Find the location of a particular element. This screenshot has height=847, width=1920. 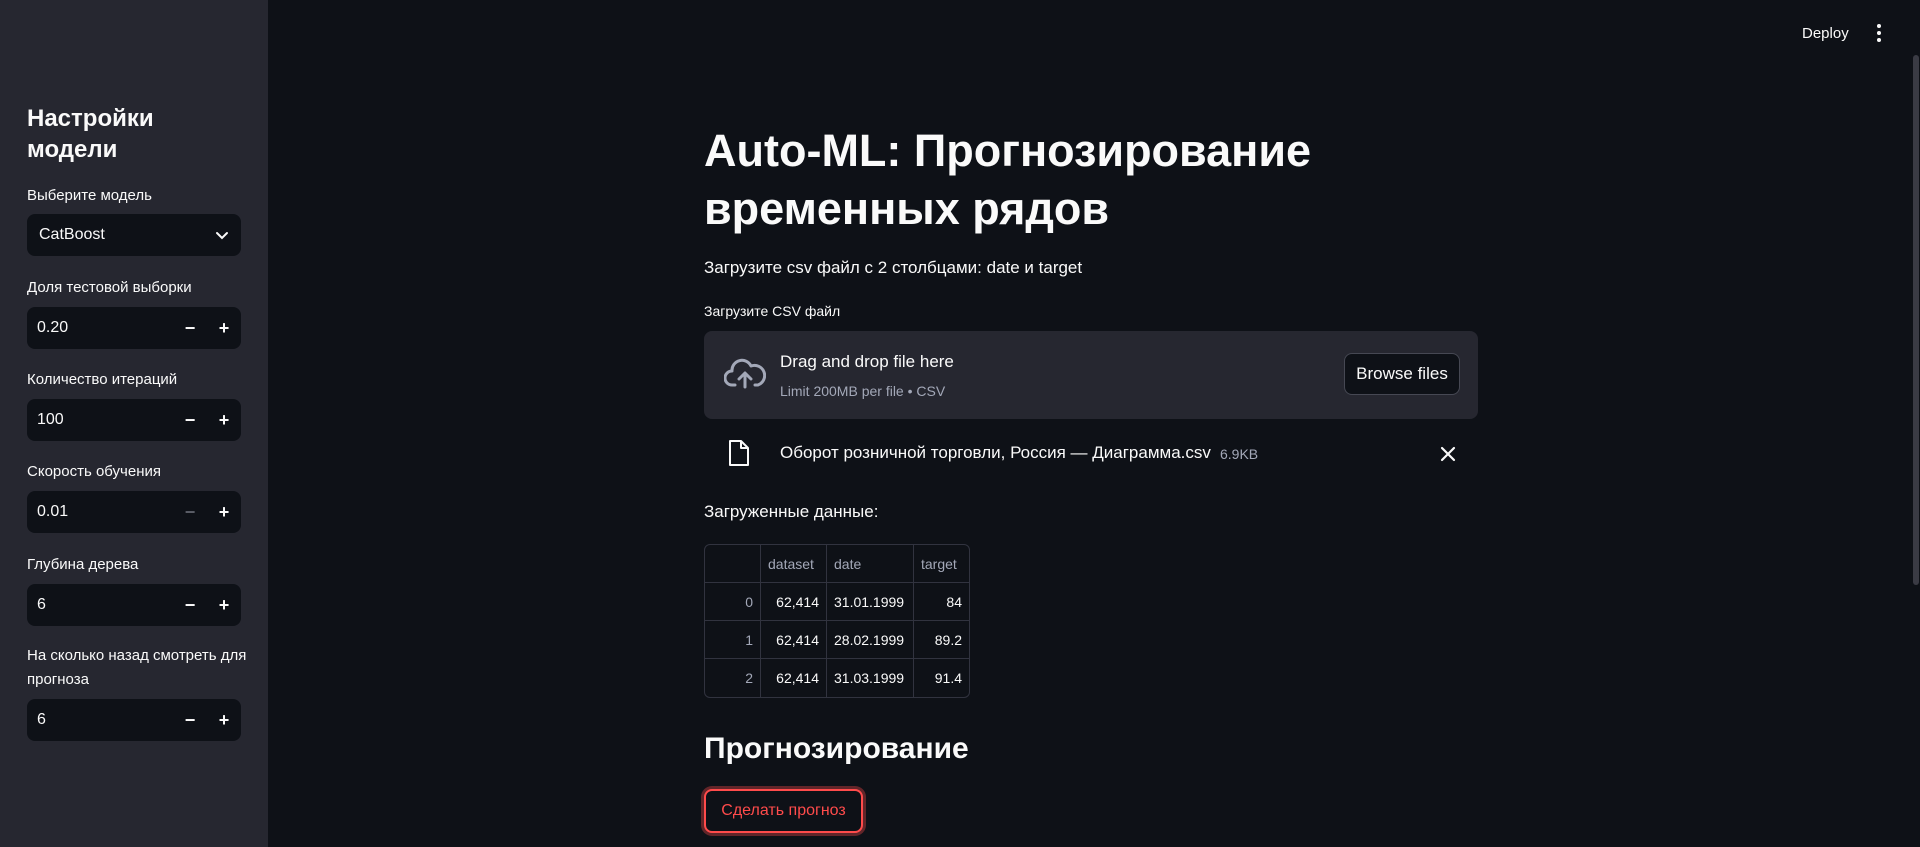

browse-files-button: Browse files is located at coordinates (1402, 374).